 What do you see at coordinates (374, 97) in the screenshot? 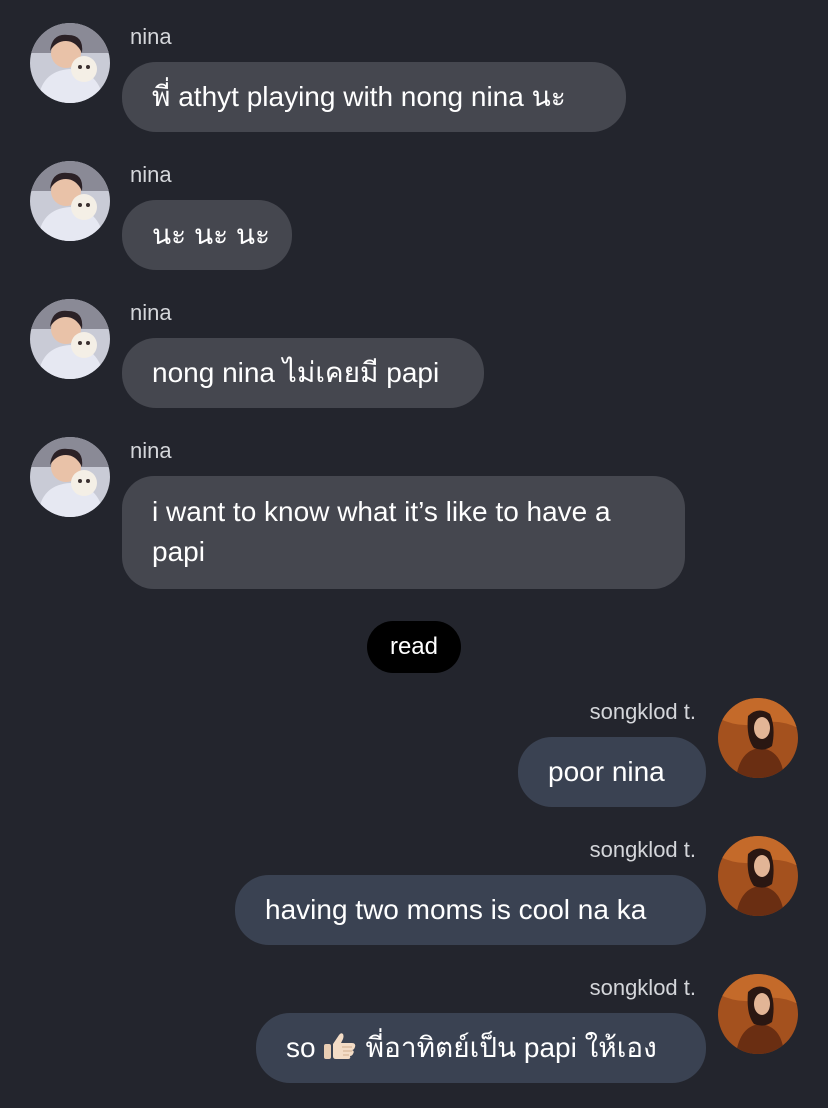
I see `message-bubble-incoming: พี่ athyt playing with nong nina นะ` at bounding box center [374, 97].